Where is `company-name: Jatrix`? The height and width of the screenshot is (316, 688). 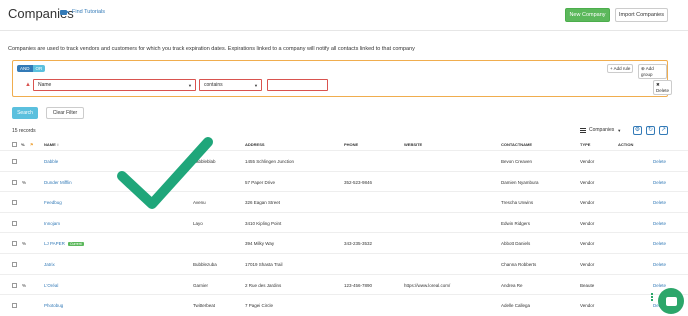 company-name: Jatrix is located at coordinates (49, 264).